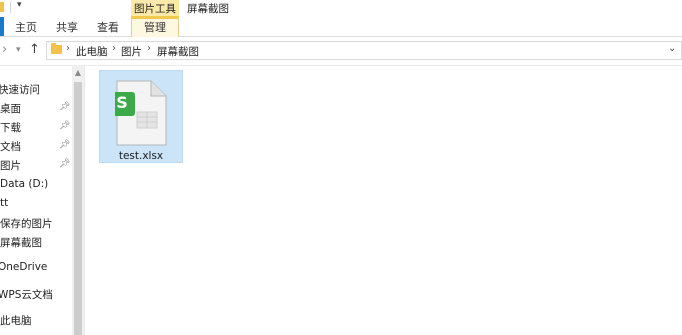  What do you see at coordinates (2, 26) in the screenshot?
I see `file-tab` at bounding box center [2, 26].